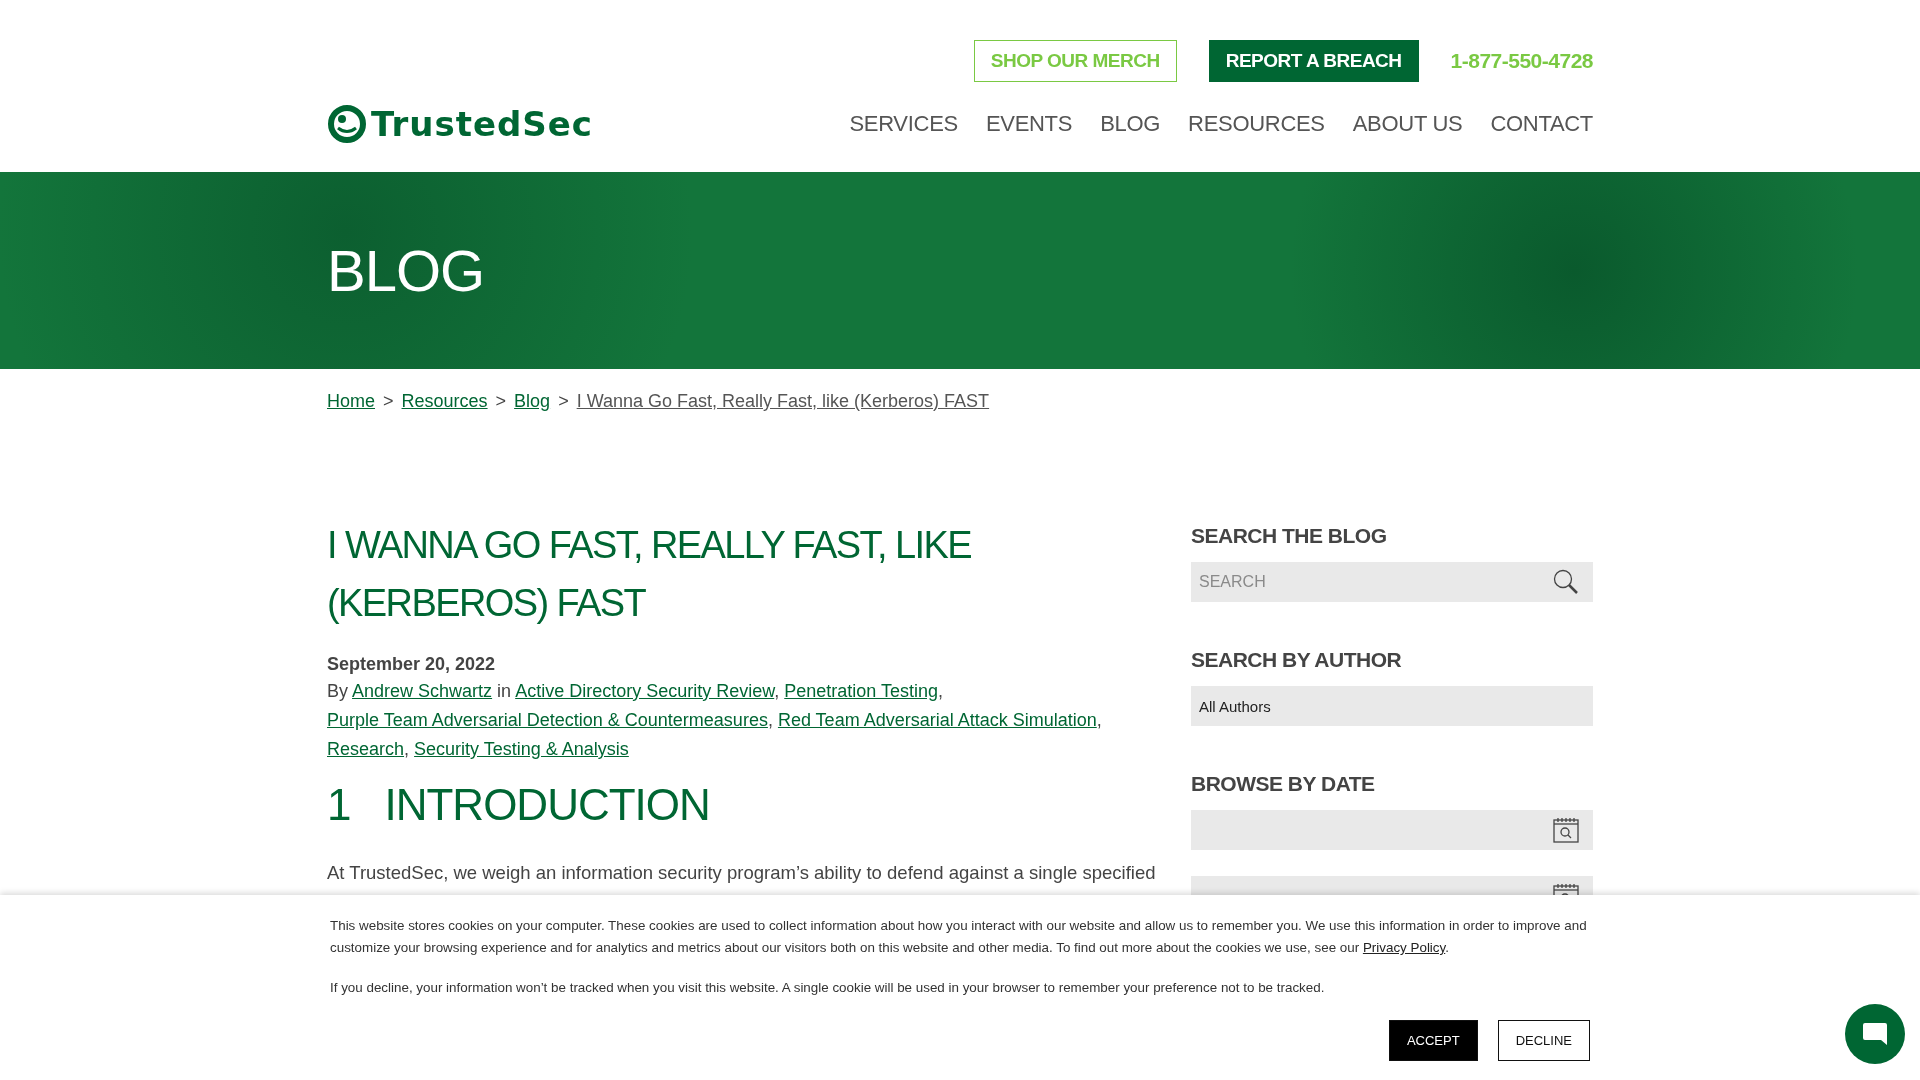  What do you see at coordinates (1433, 1040) in the screenshot?
I see `accept-button: ACCEPT` at bounding box center [1433, 1040].